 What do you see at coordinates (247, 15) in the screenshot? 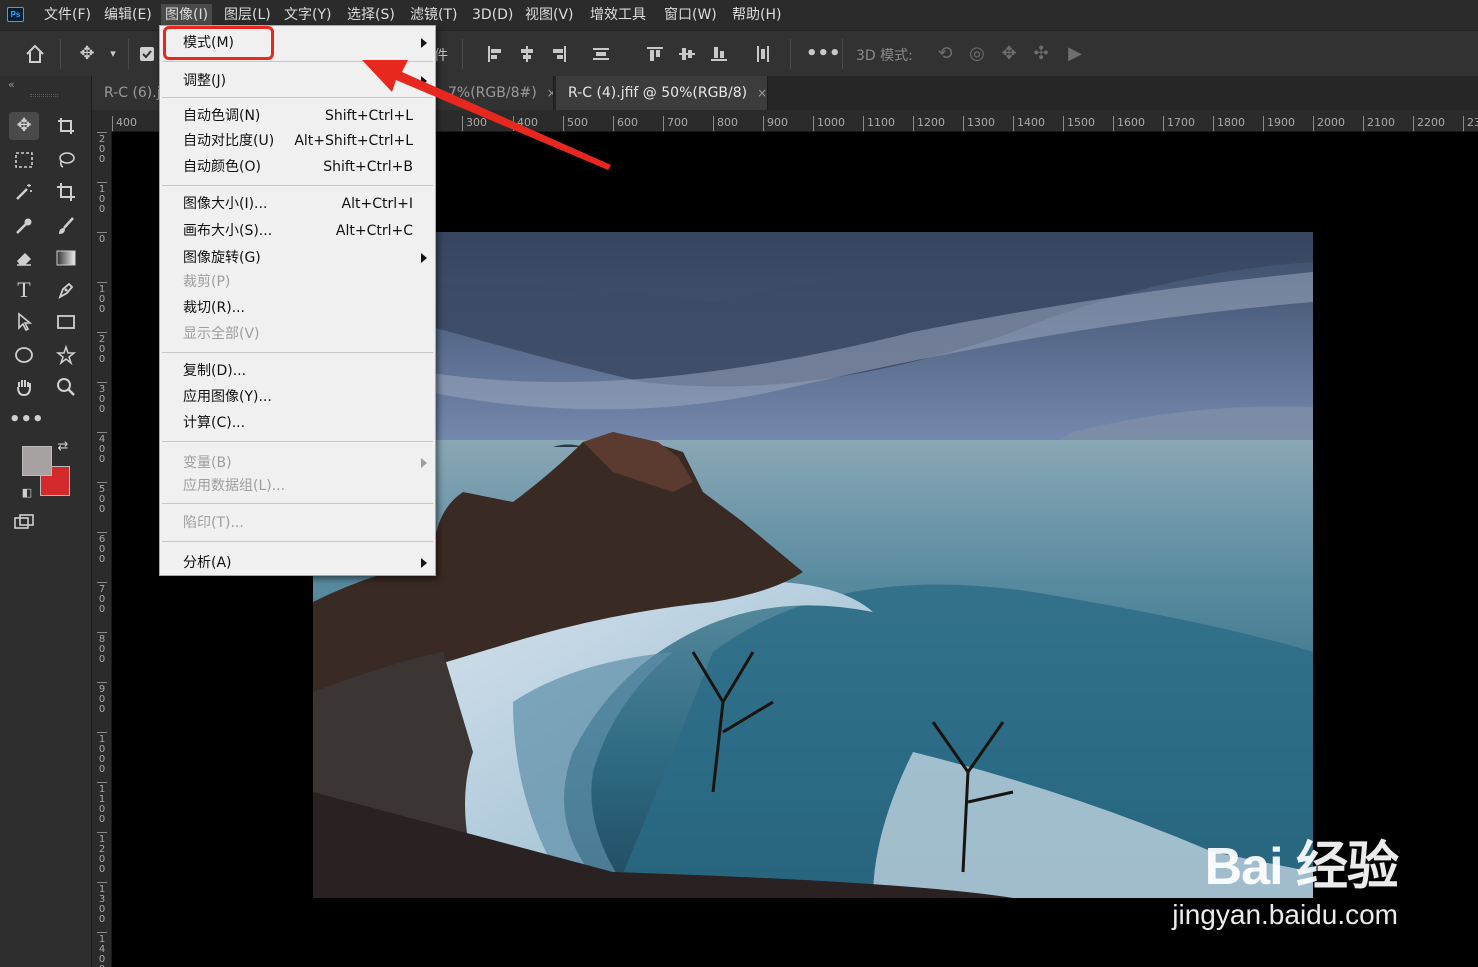
I see `menu-layer: 图层(L)` at bounding box center [247, 15].